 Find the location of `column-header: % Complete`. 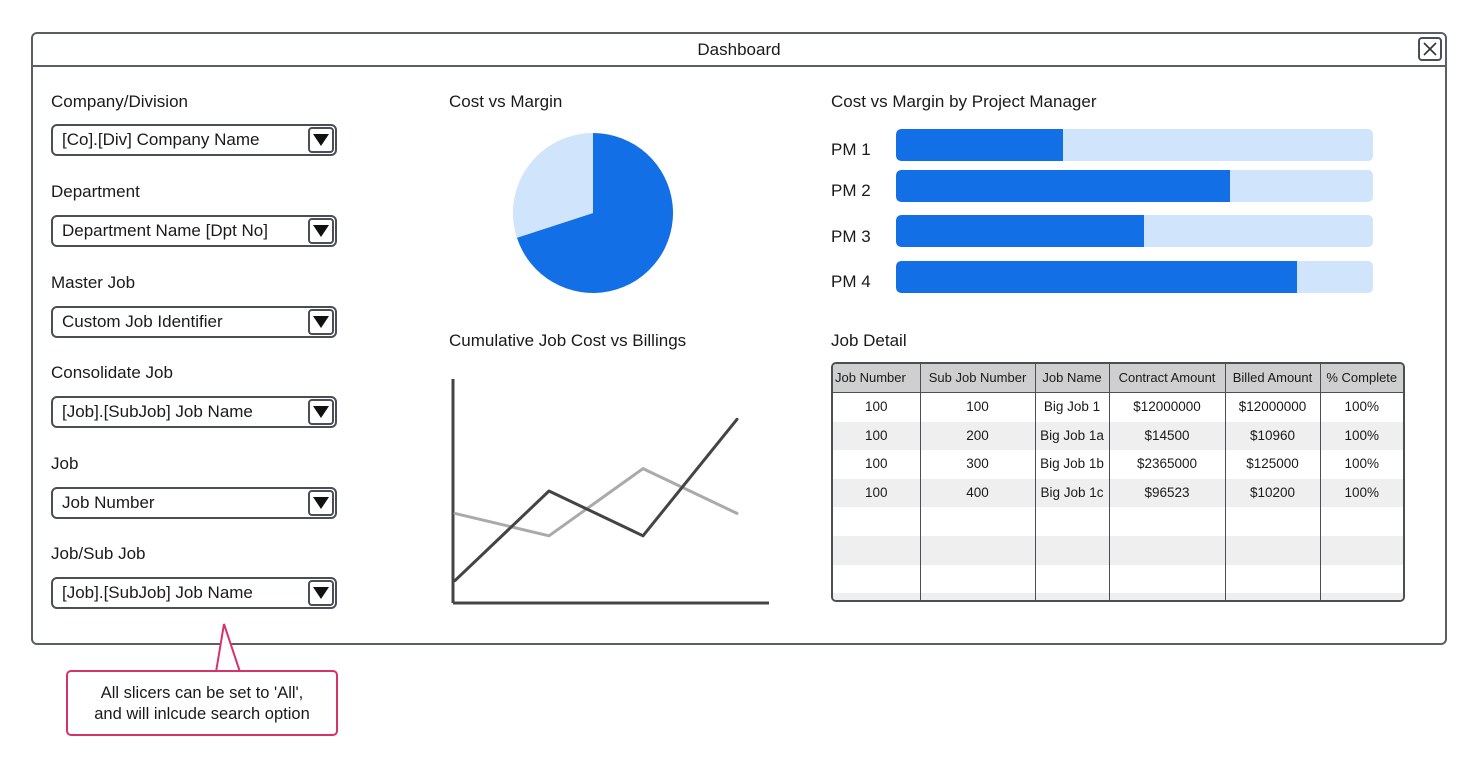

column-header: % Complete is located at coordinates (1361, 378).